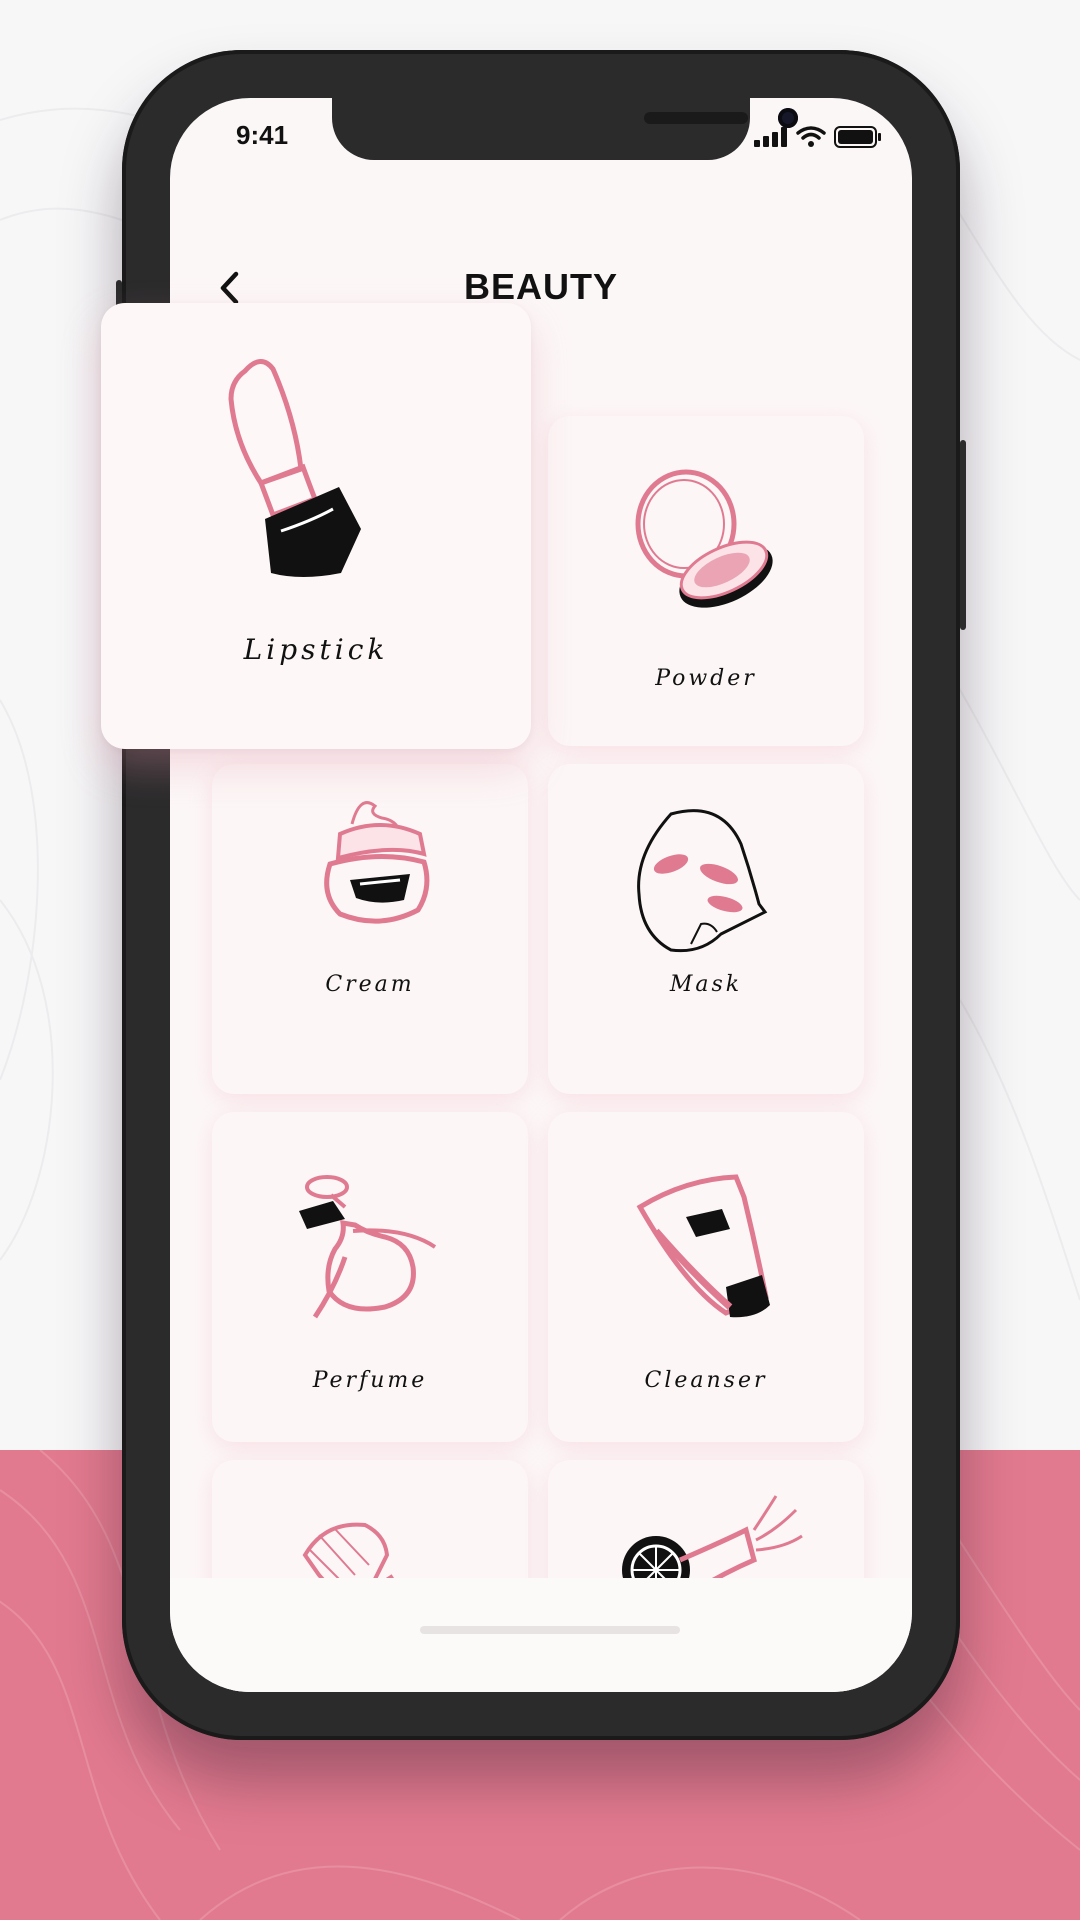 The height and width of the screenshot is (1920, 1080). What do you see at coordinates (706, 984) in the screenshot?
I see `category-label: Mask` at bounding box center [706, 984].